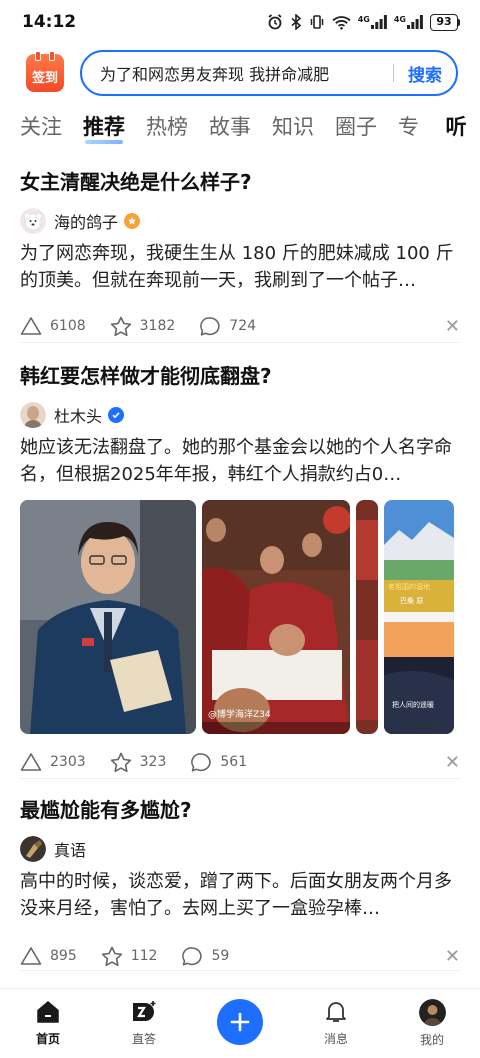  I want to click on search-bar: 为了和网恋男友奔现 我拼命减肥 搜索, so click(269, 73).